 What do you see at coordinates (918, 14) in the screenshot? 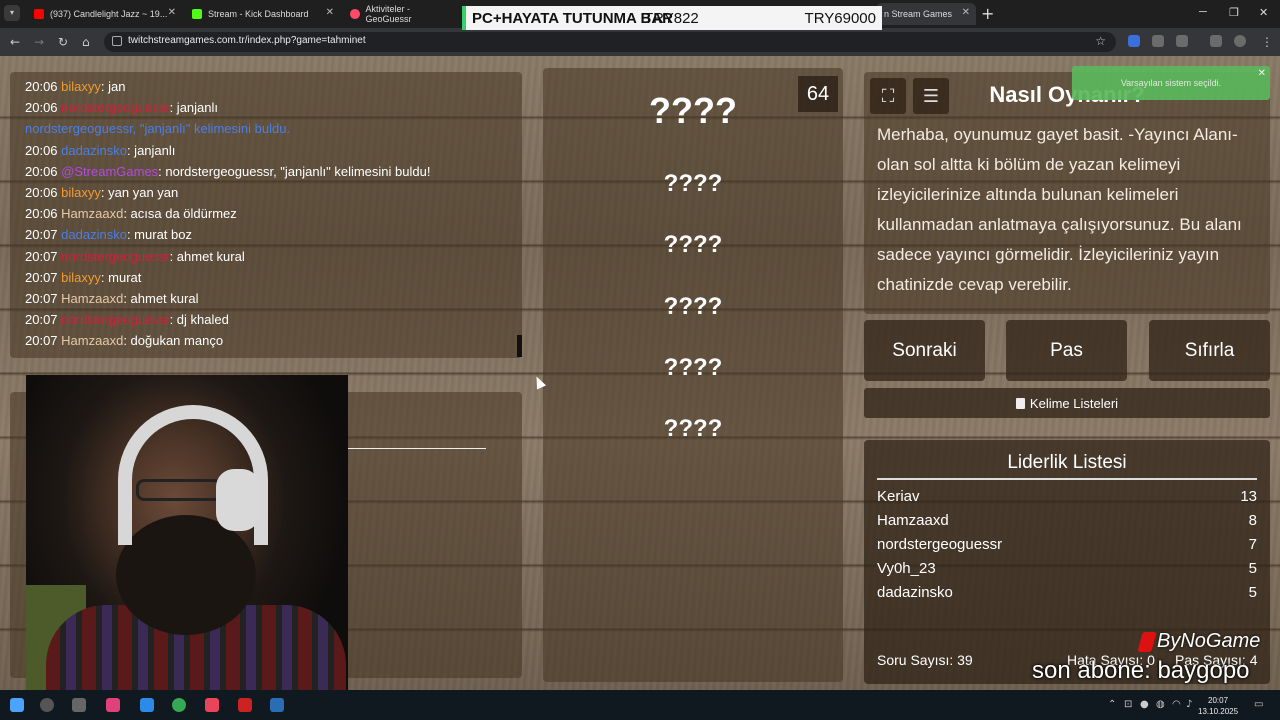
I see `tab-title: n Stream Games` at bounding box center [918, 14].